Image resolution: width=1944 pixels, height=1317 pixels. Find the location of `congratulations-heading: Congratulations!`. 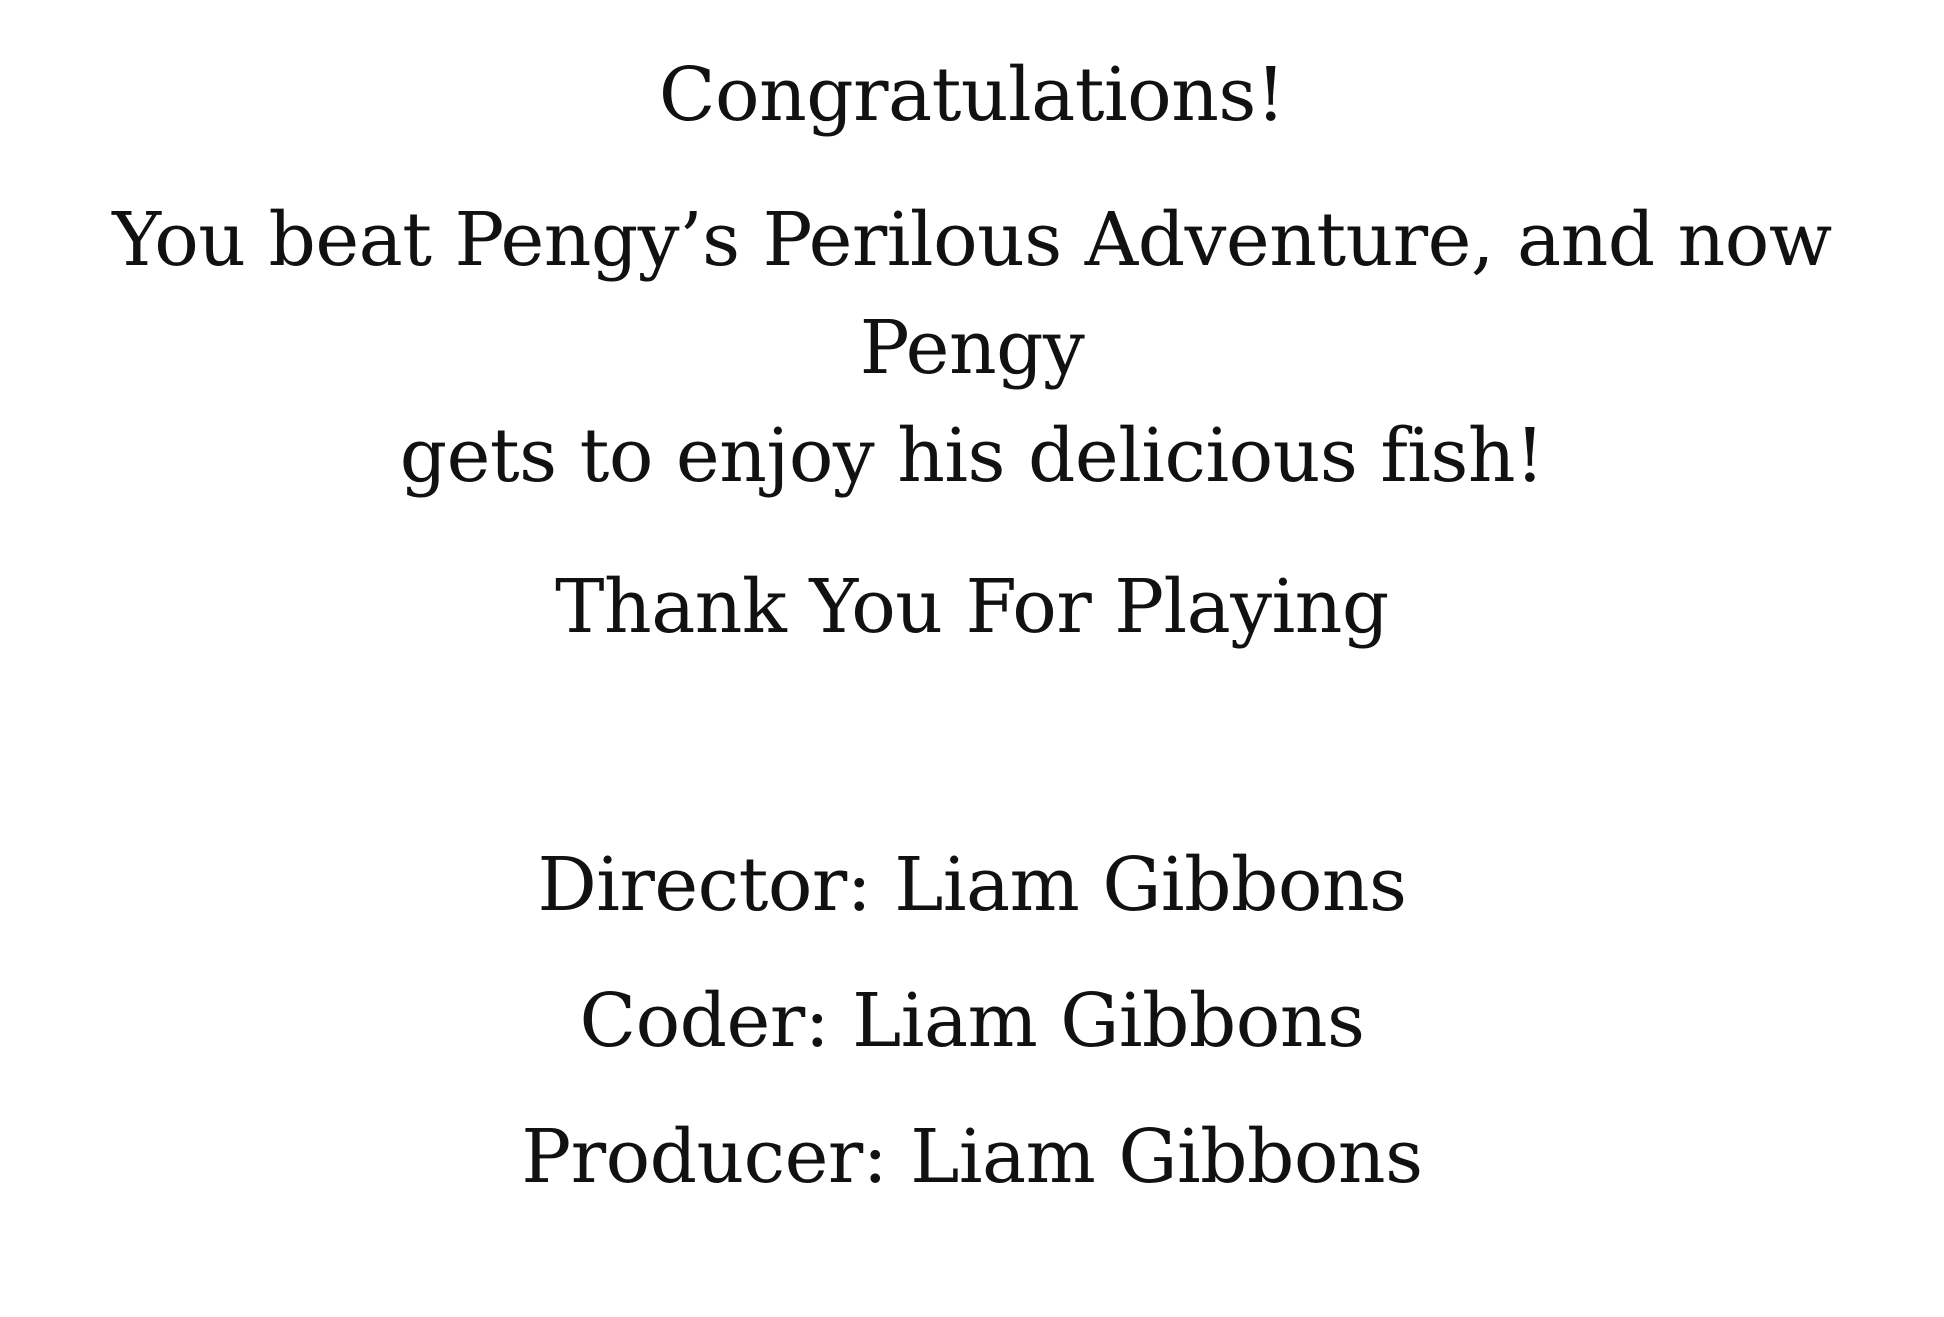

congratulations-heading: Congratulations! is located at coordinates (972, 95).